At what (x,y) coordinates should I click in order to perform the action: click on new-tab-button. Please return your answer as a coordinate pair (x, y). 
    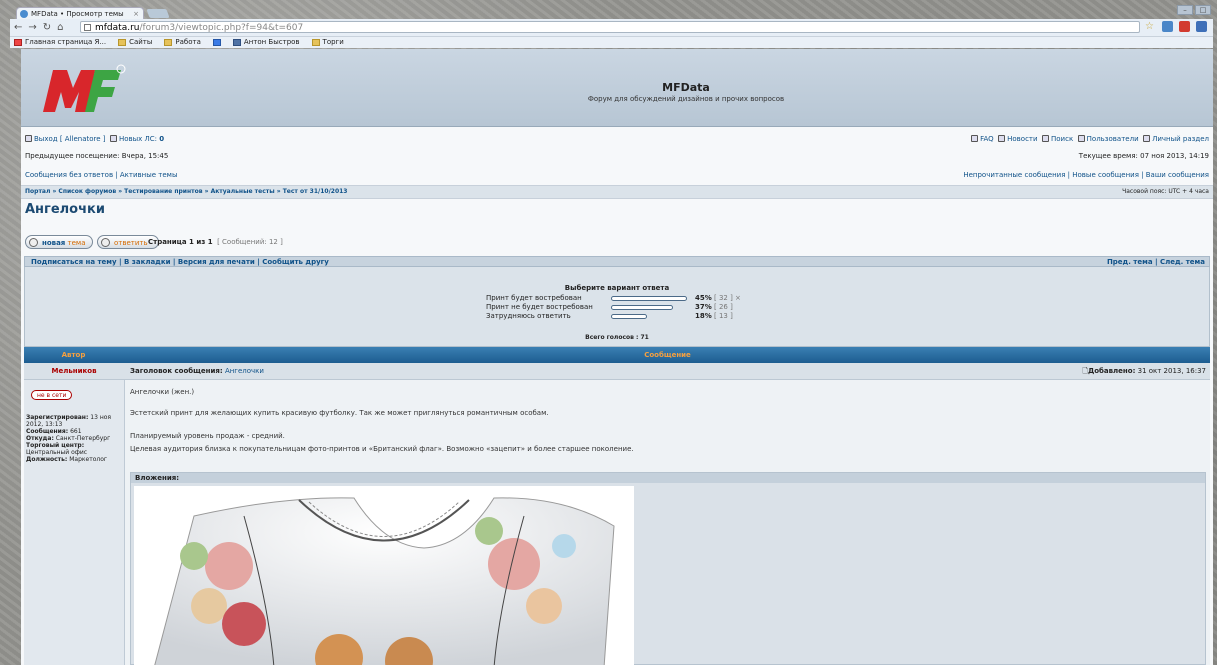
    Looking at the image, I should click on (158, 13).